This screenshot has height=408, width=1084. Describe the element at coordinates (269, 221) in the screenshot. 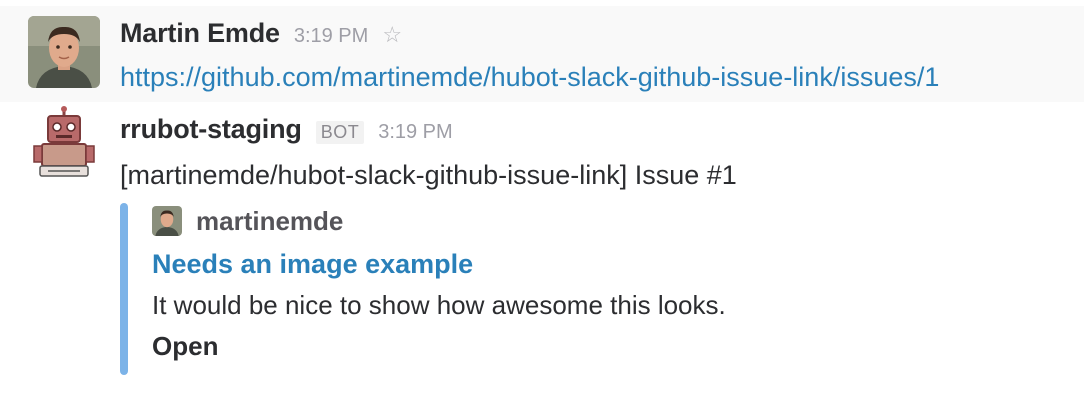

I see `author-name: martinemde` at that location.